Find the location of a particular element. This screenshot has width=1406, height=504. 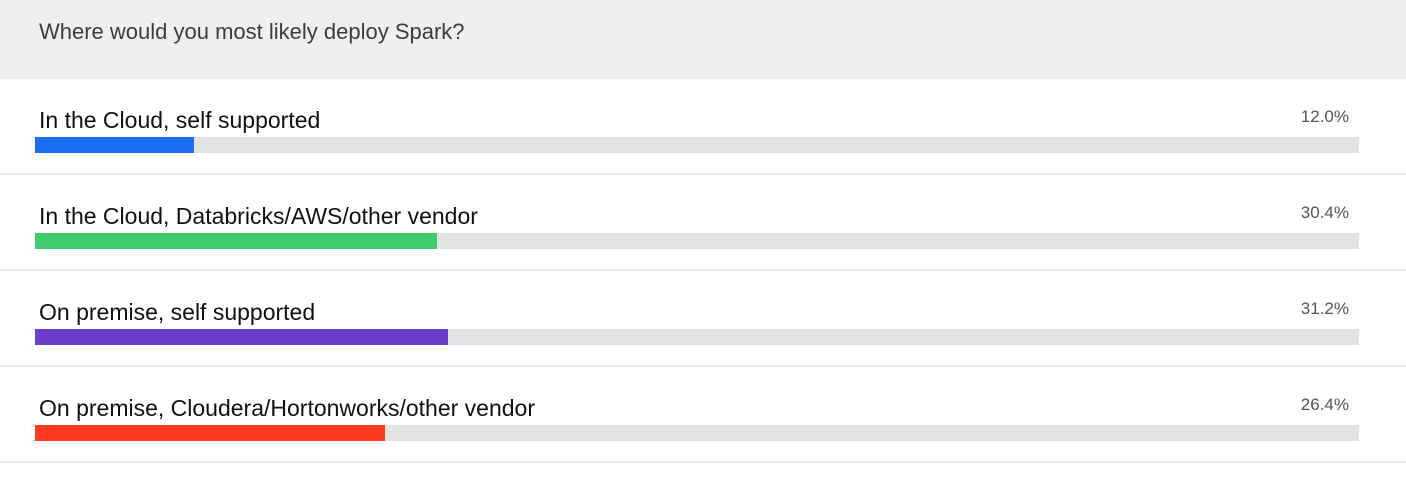

option-percentage: 26.4% is located at coordinates (1324, 404).